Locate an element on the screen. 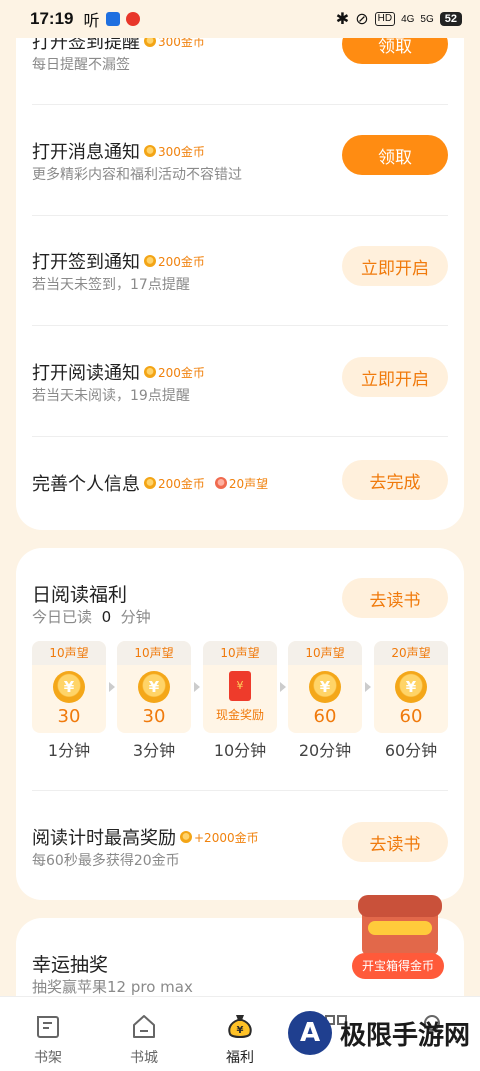  status-time: 17:19 is located at coordinates (52, 18).